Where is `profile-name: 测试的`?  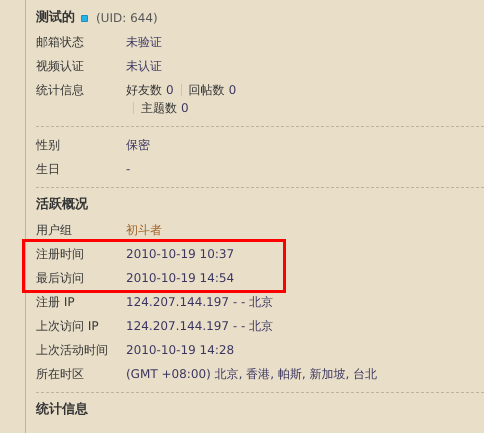 profile-name: 测试的 is located at coordinates (55, 18).